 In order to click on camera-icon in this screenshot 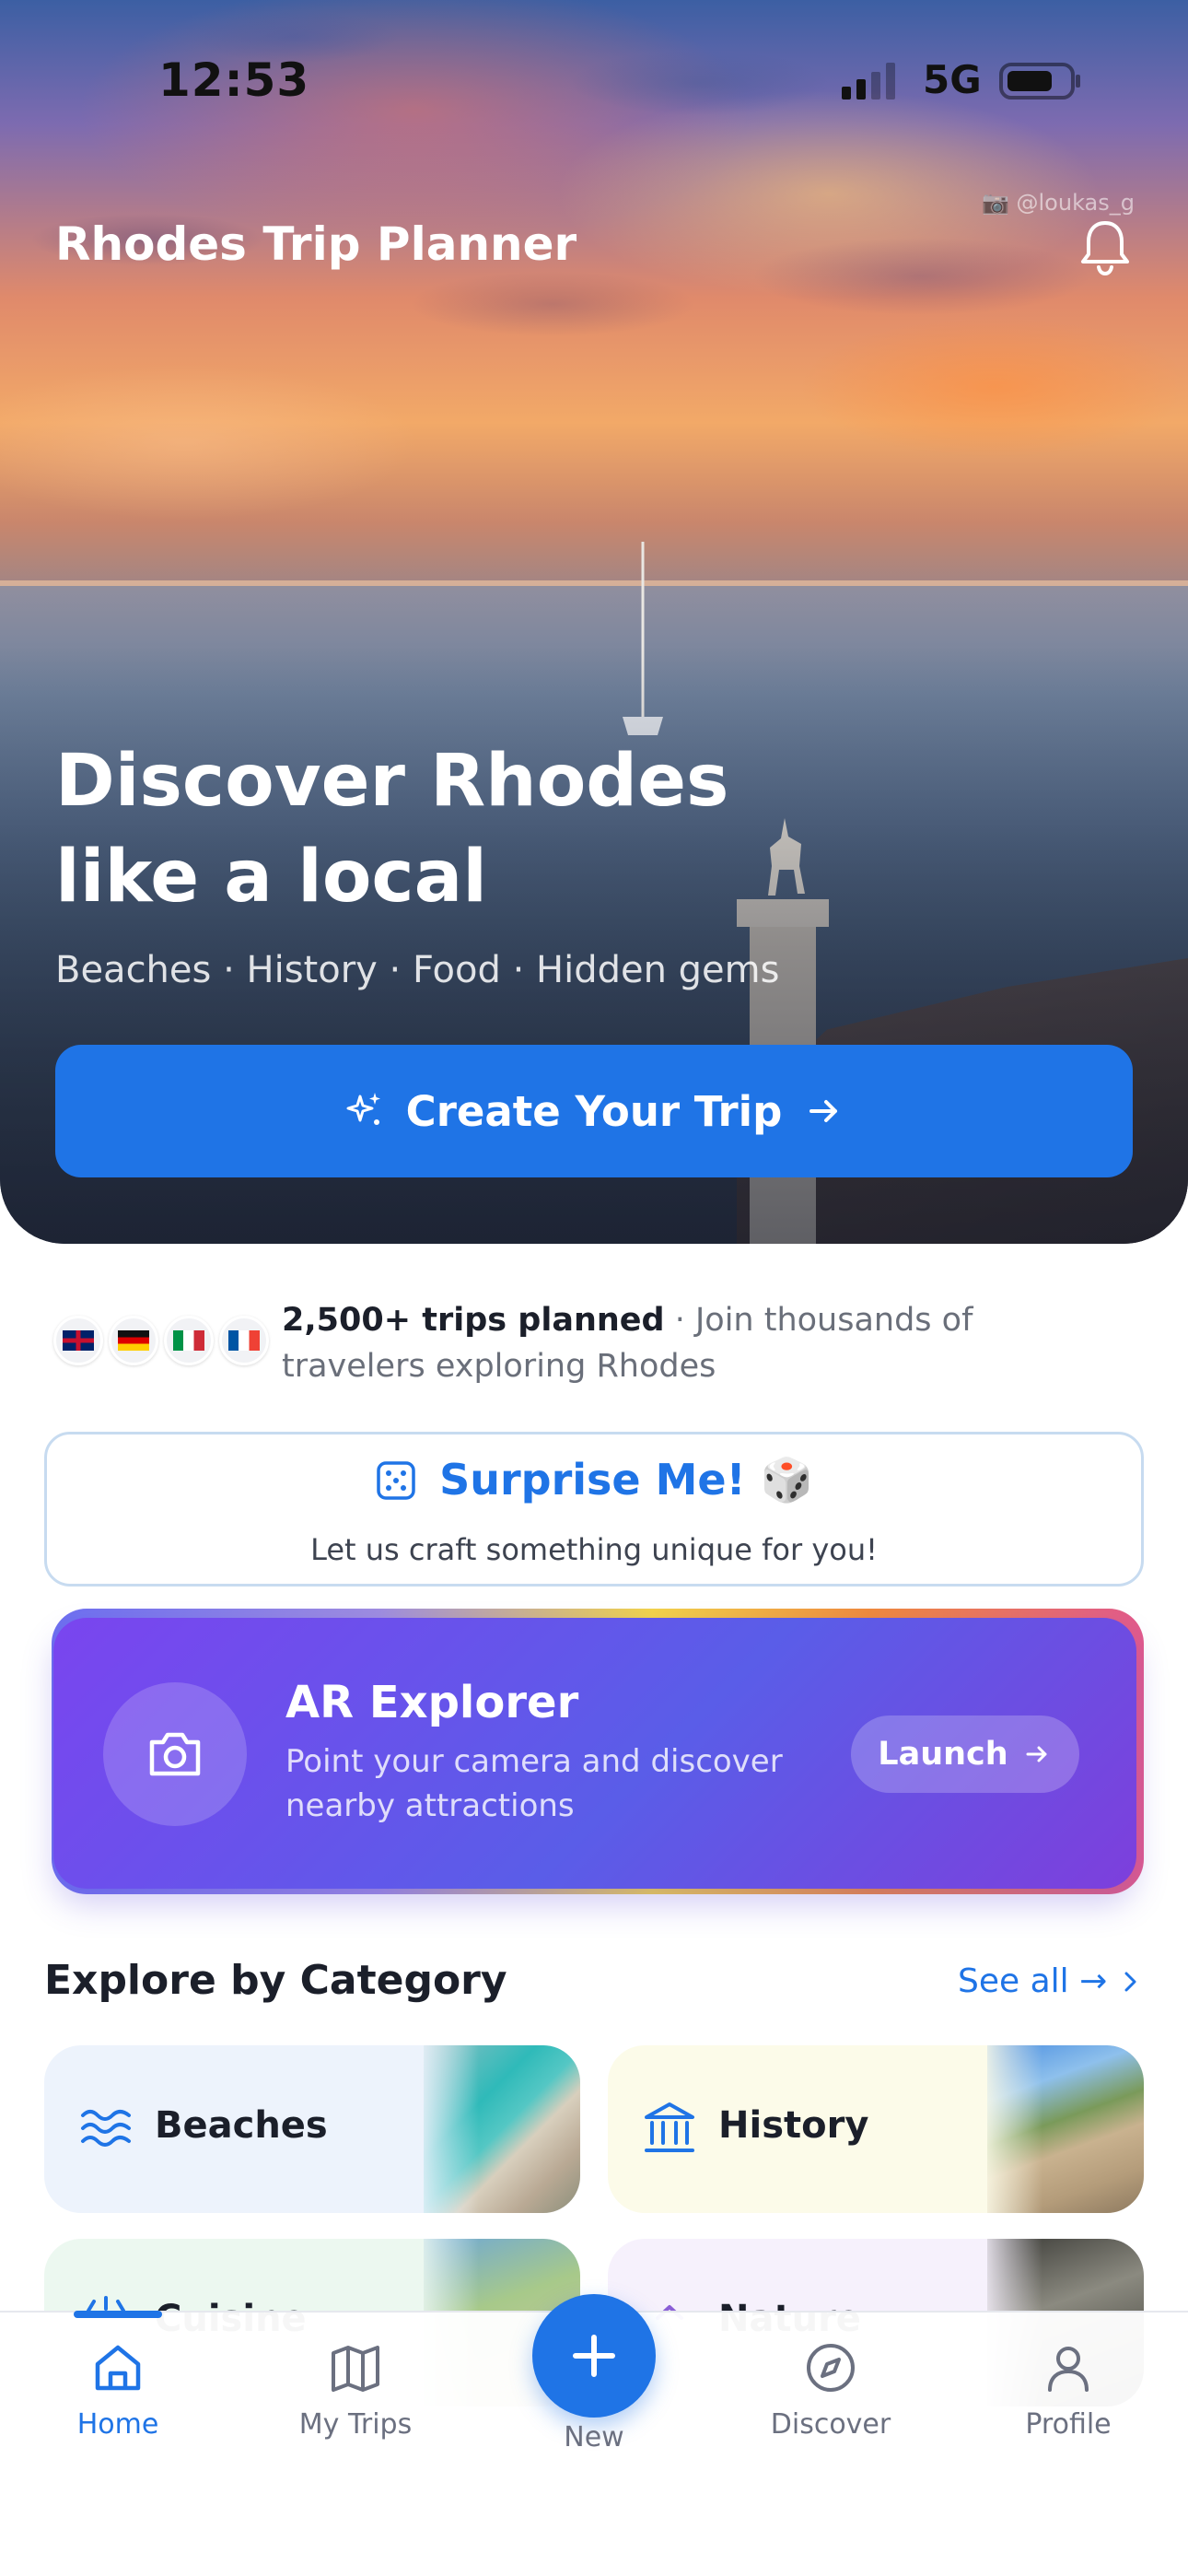, I will do `click(175, 1754)`.